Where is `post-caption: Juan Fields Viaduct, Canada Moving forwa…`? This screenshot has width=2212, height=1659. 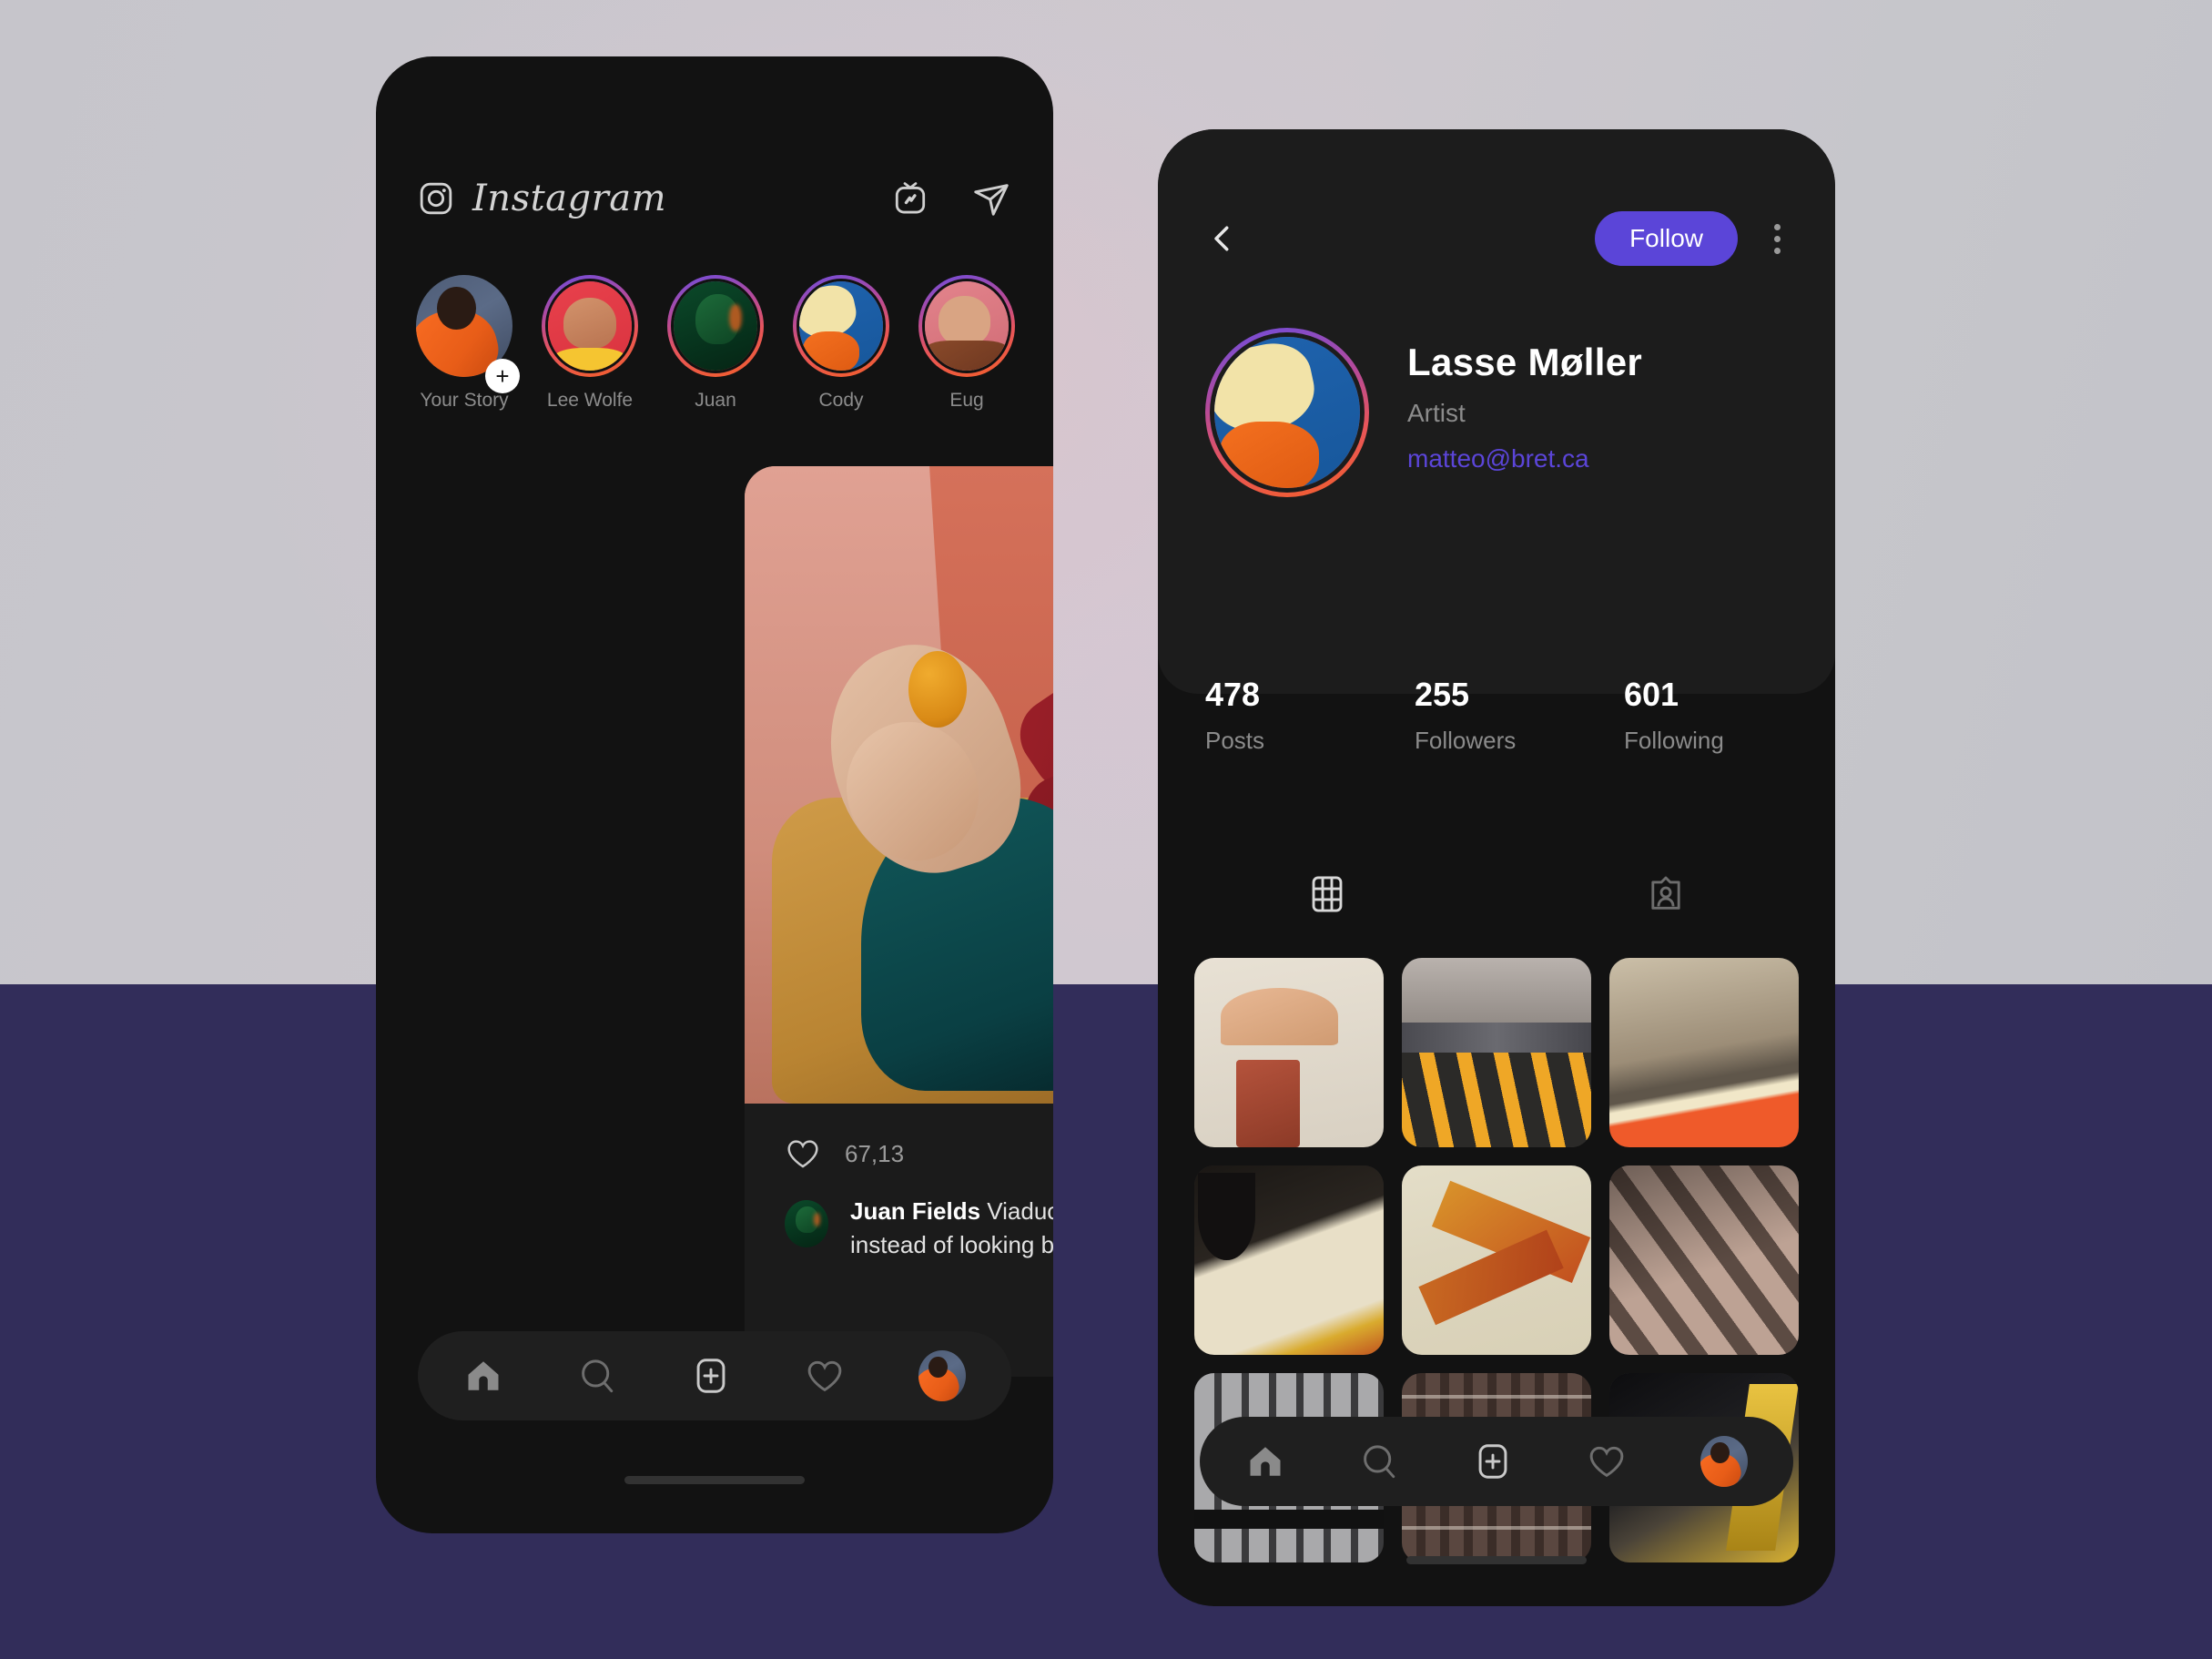 post-caption: Juan Fields Viaduct, Canada Moving forwa… is located at coordinates (899, 1228).